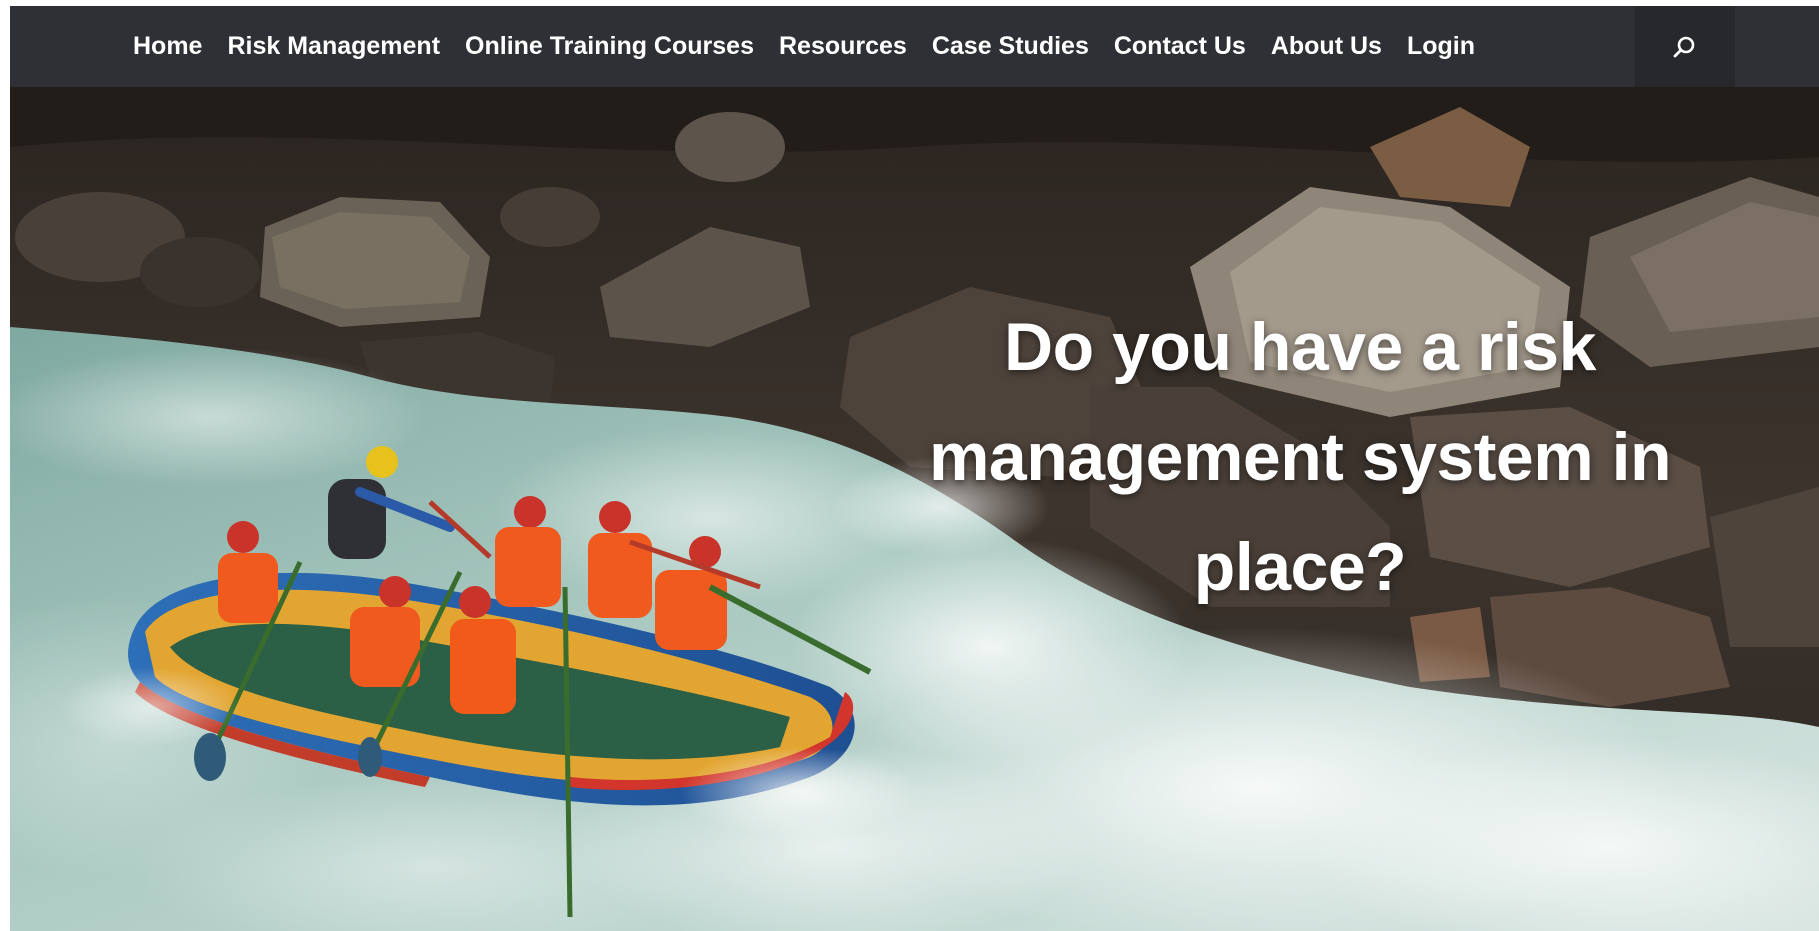 Image resolution: width=1819 pixels, height=931 pixels. Describe the element at coordinates (843, 46) in the screenshot. I see `nav-item-resources: Resources` at that location.